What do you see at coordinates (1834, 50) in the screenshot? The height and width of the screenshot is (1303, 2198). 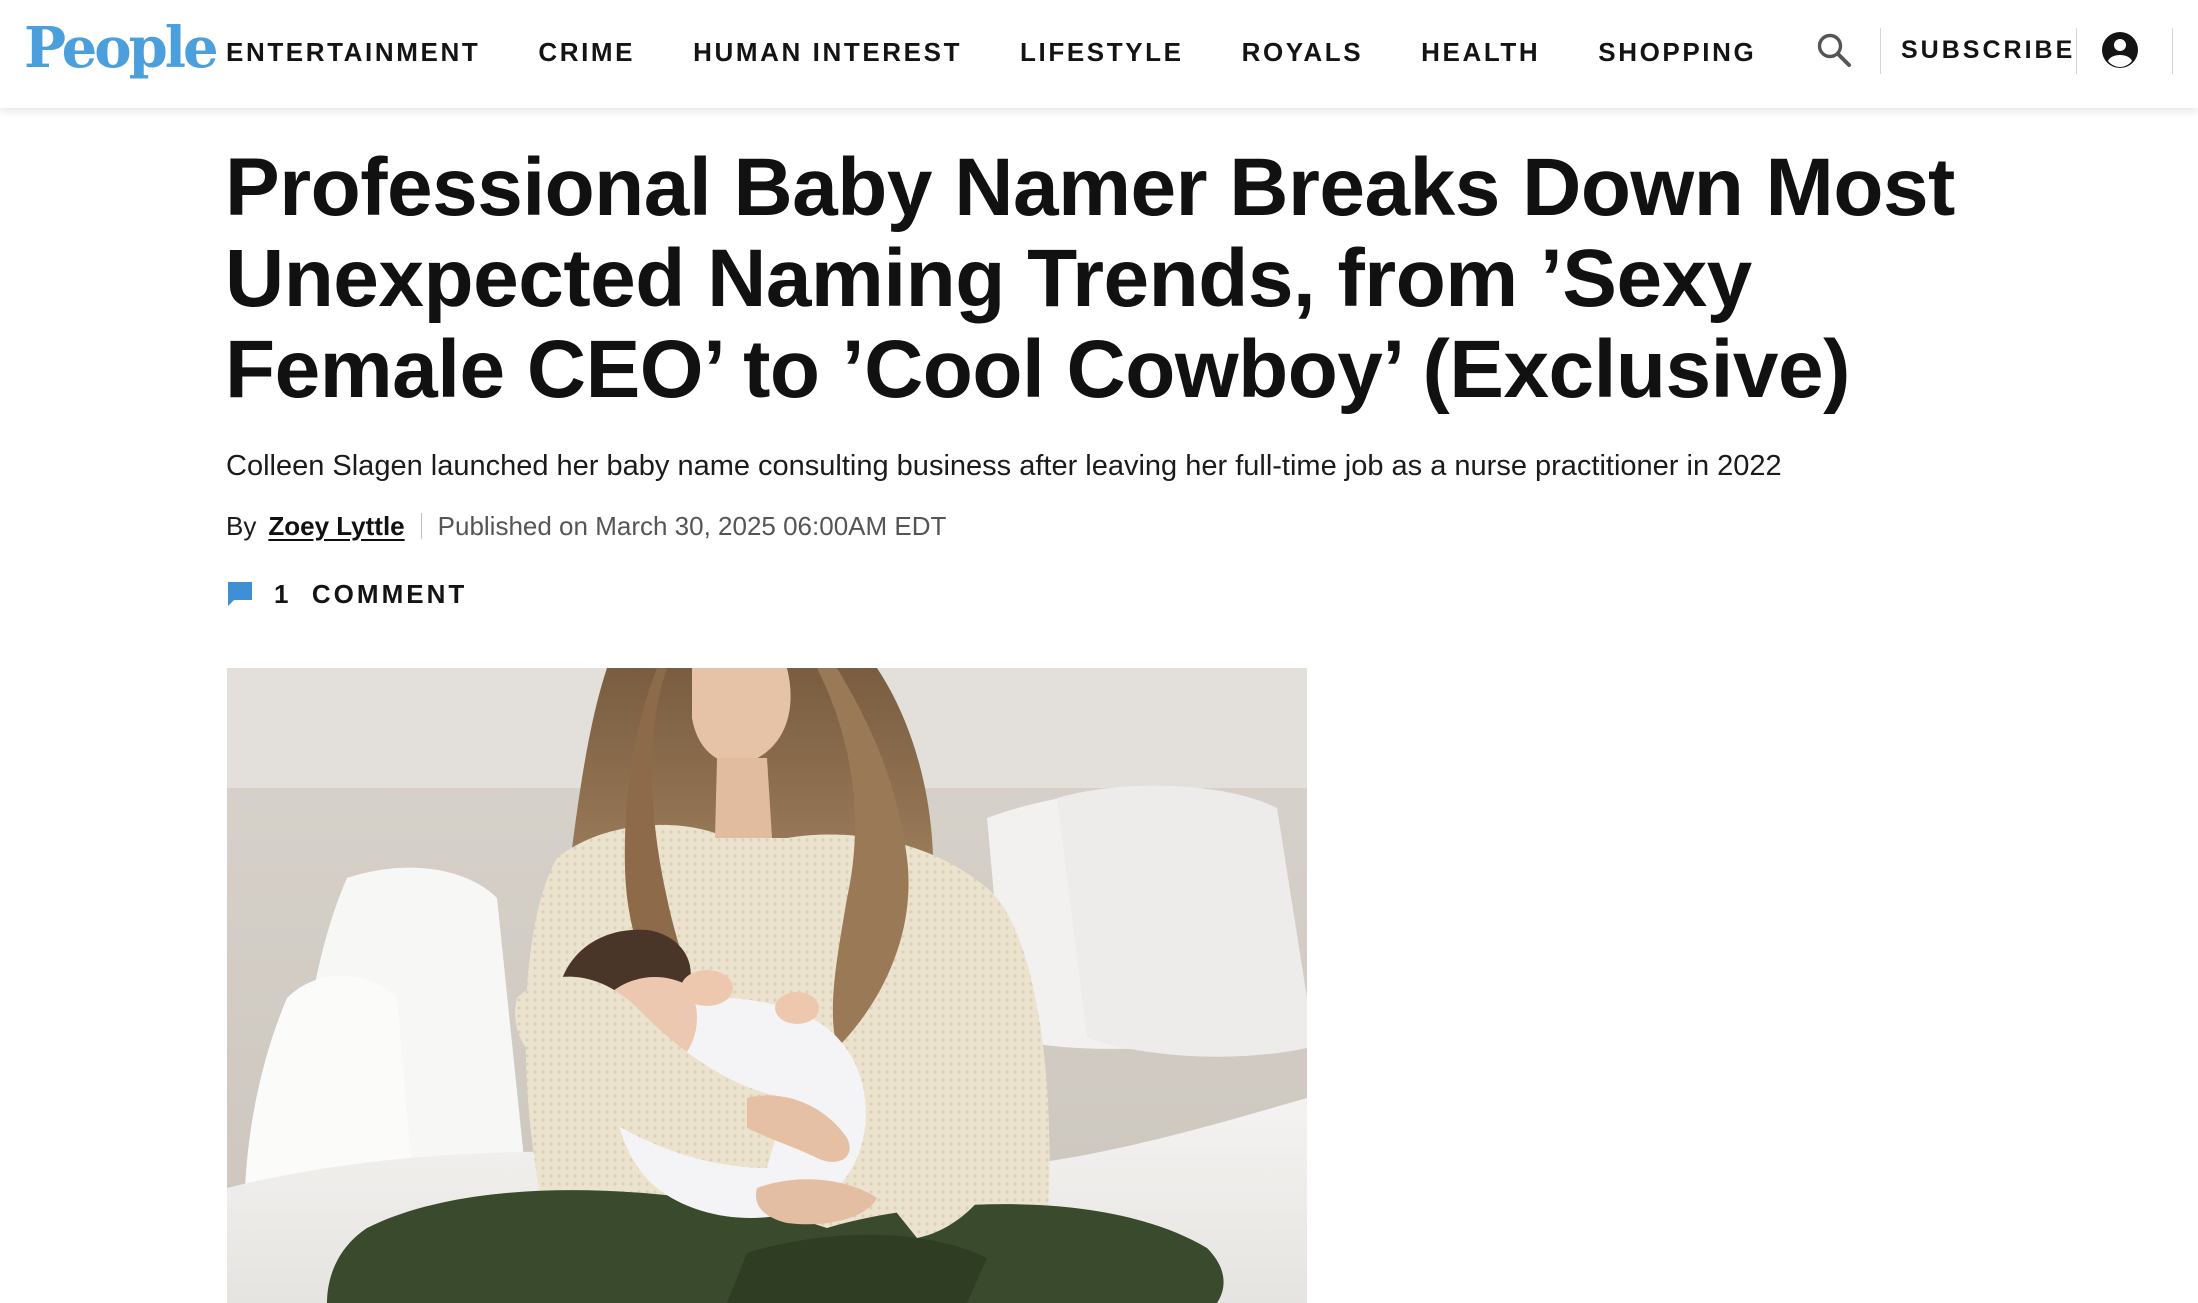 I see `search-icon` at bounding box center [1834, 50].